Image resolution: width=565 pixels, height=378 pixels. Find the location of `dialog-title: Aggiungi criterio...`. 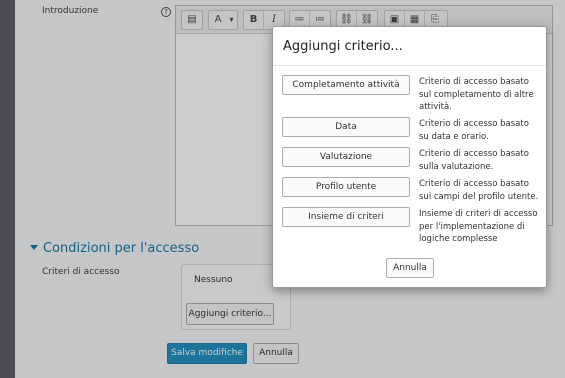

dialog-title: Aggiungi criterio... is located at coordinates (343, 46).